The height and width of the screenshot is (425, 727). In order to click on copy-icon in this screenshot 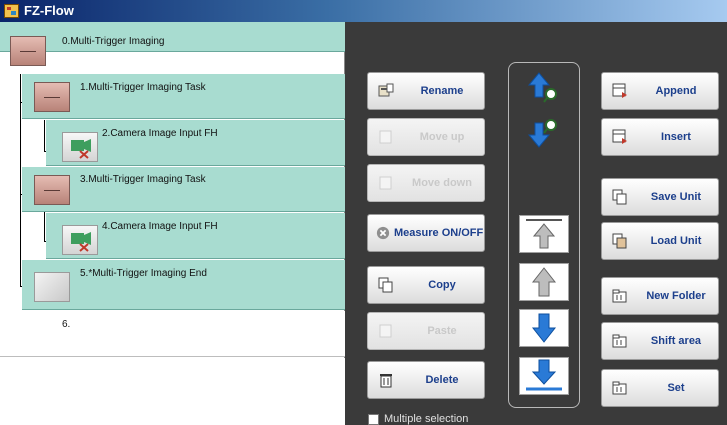, I will do `click(385, 285)`.